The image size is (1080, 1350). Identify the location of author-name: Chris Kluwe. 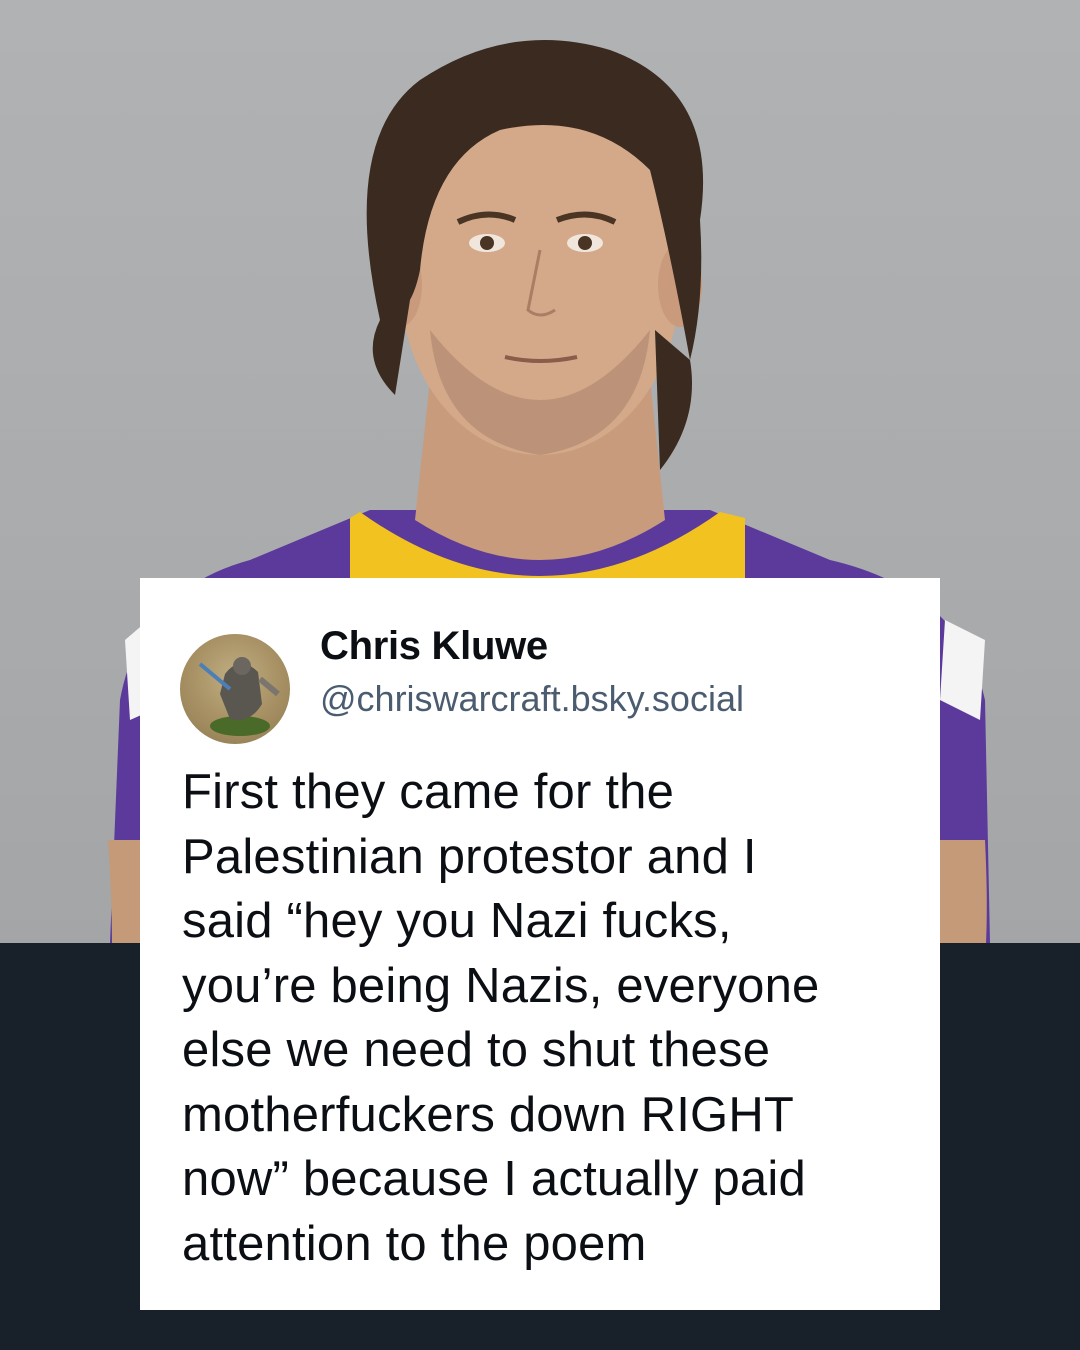
(434, 646).